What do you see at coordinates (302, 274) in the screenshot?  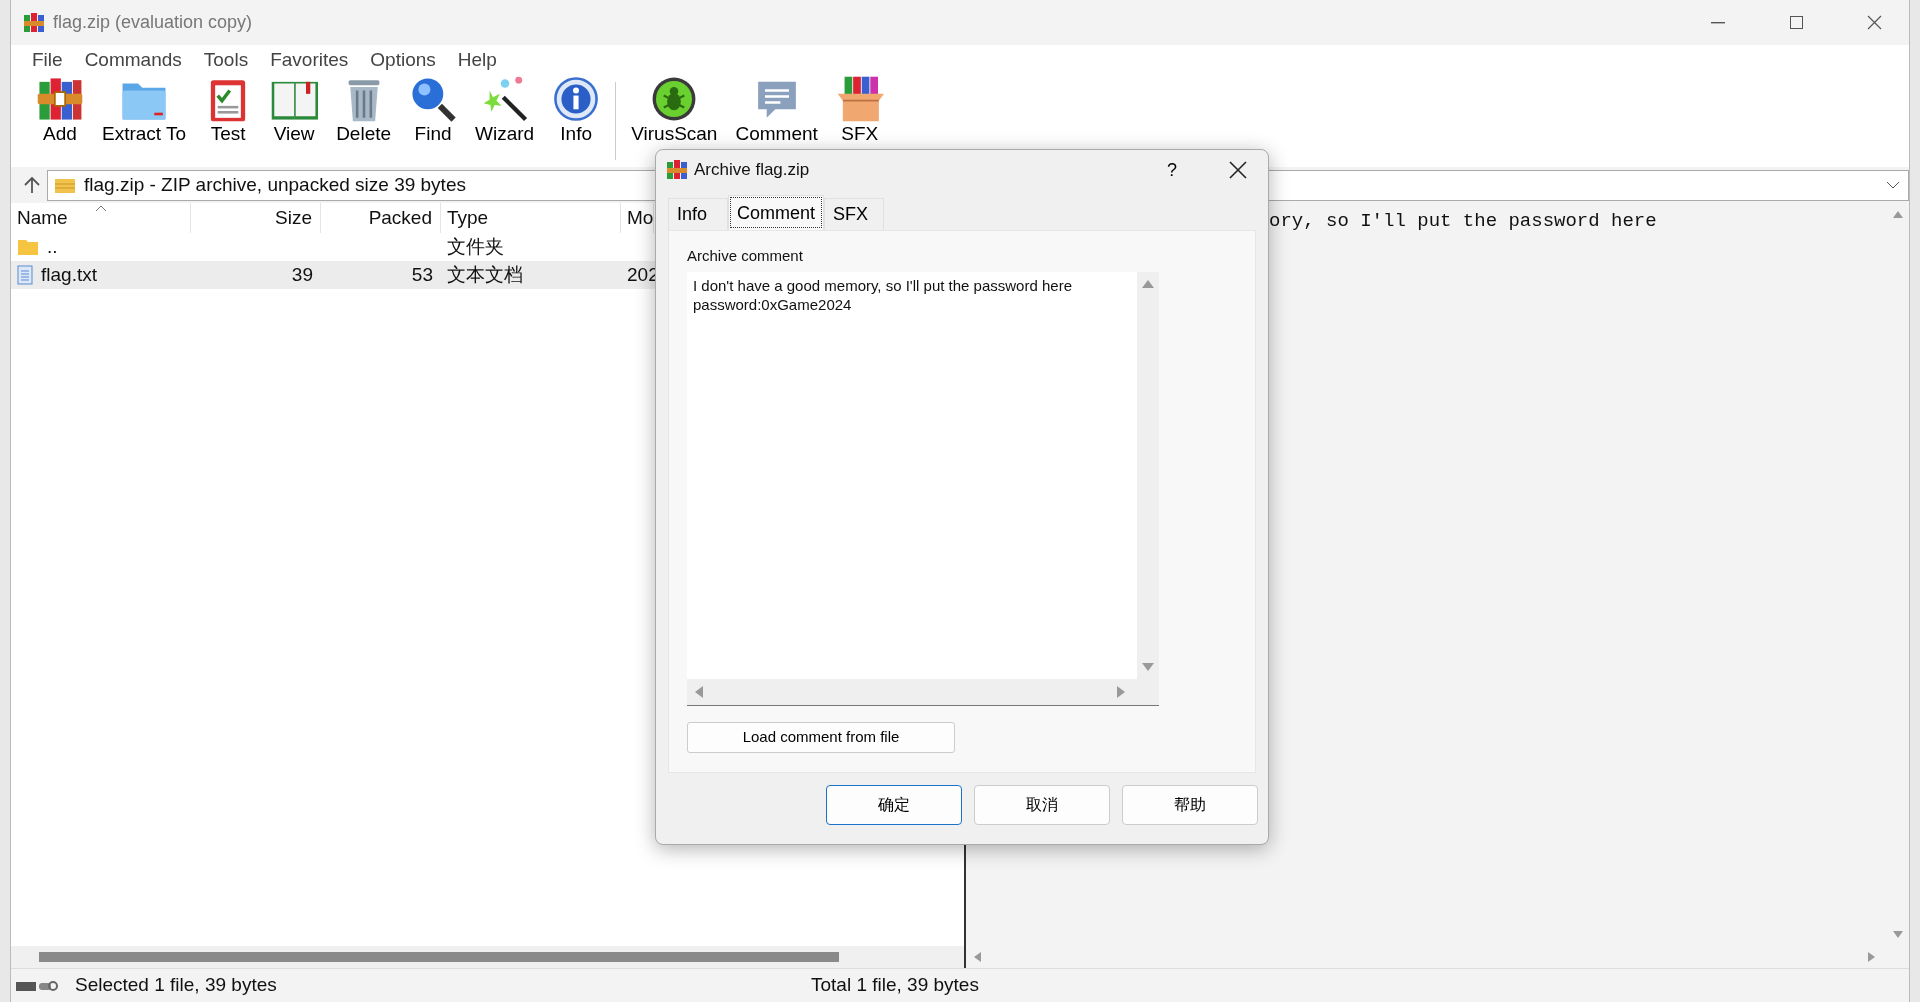 I see `table-cell: 39` at bounding box center [302, 274].